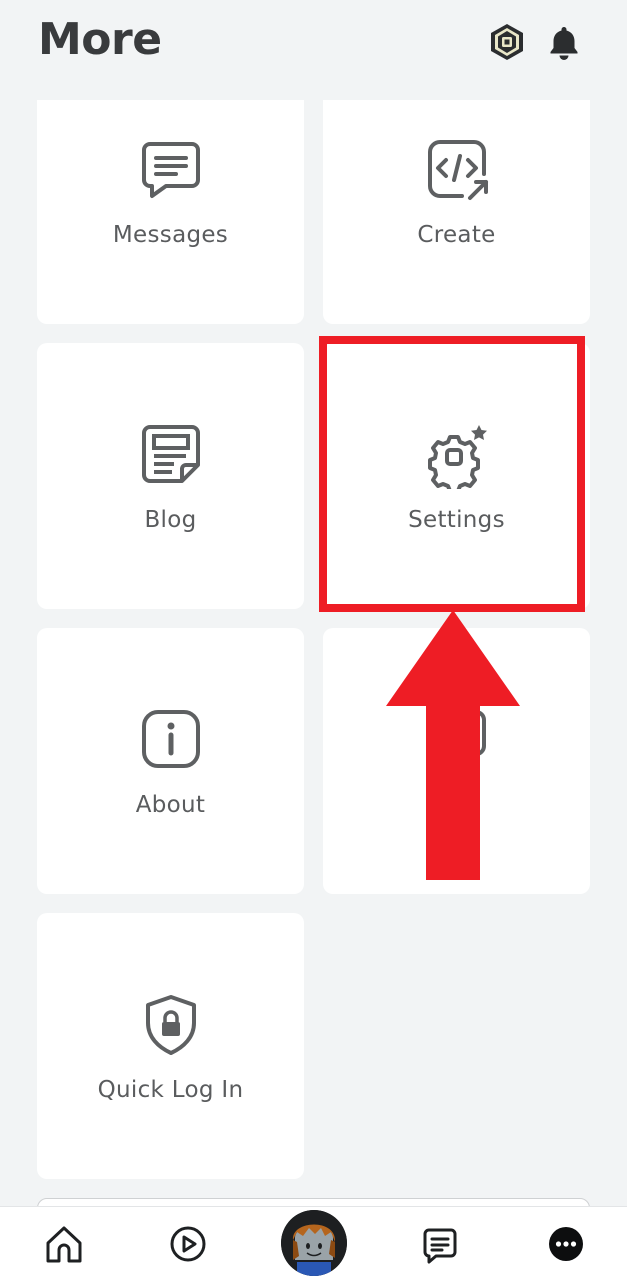  I want to click on tile-label-quick-log-in: Quick Log In, so click(170, 1090).